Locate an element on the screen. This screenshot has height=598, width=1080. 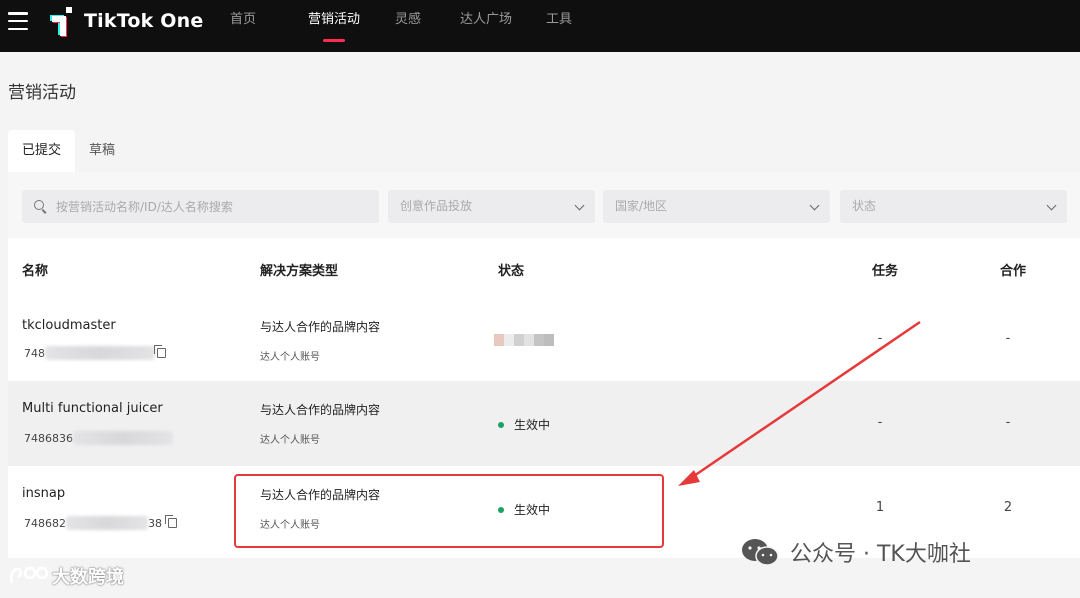
tab-bar: 已提交 草稿 is located at coordinates (68, 151).